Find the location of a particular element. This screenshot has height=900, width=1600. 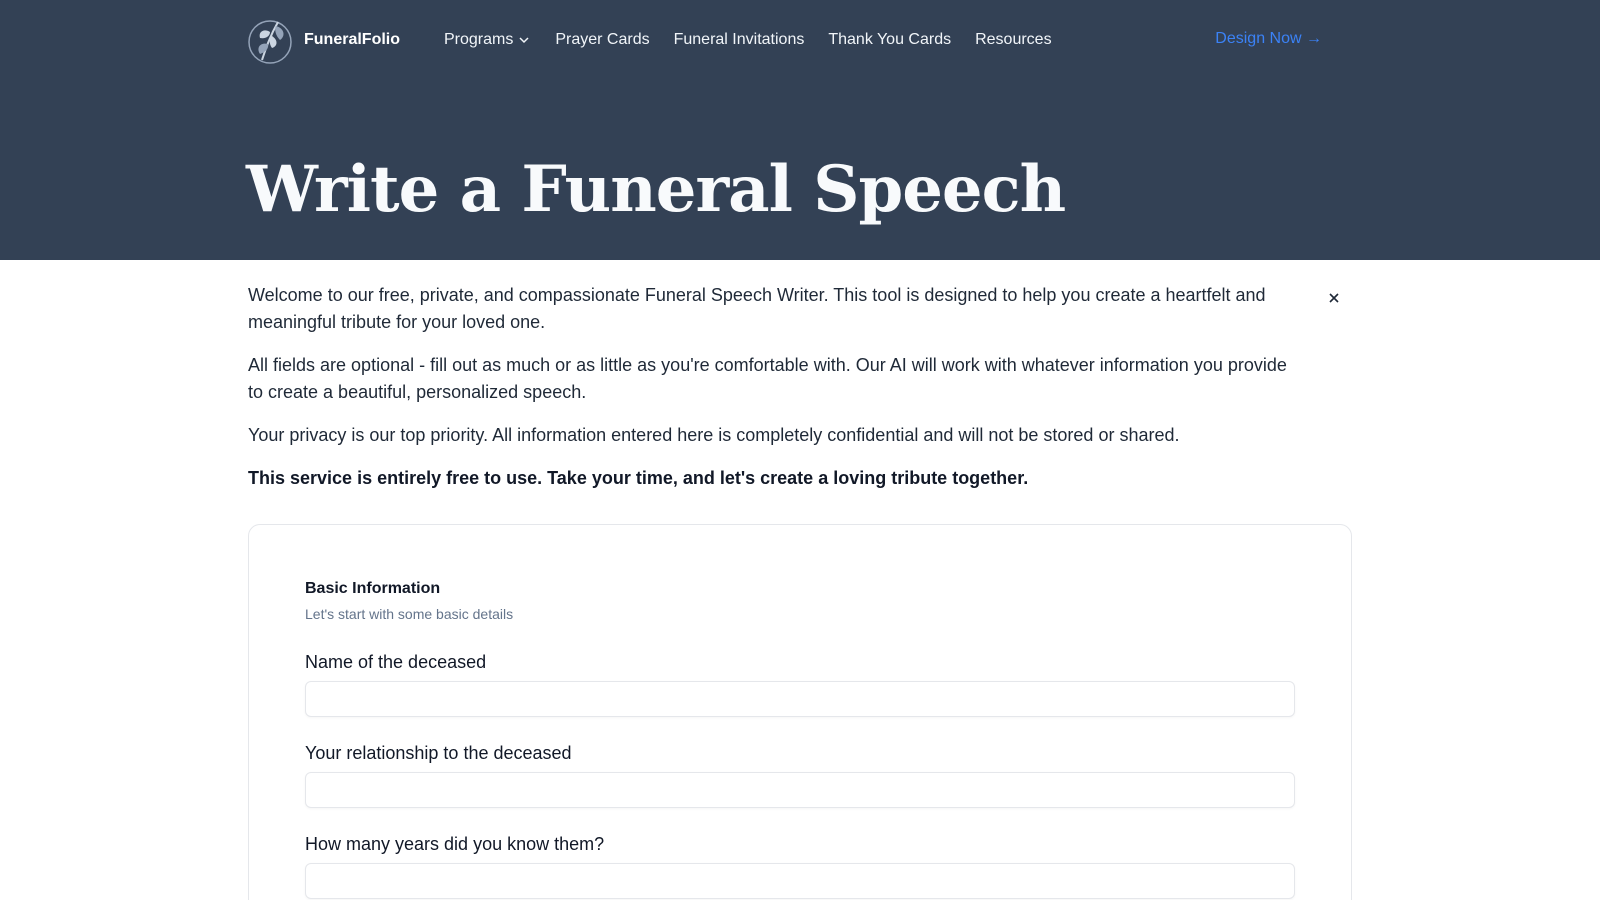

deceased-name-input is located at coordinates (800, 699).